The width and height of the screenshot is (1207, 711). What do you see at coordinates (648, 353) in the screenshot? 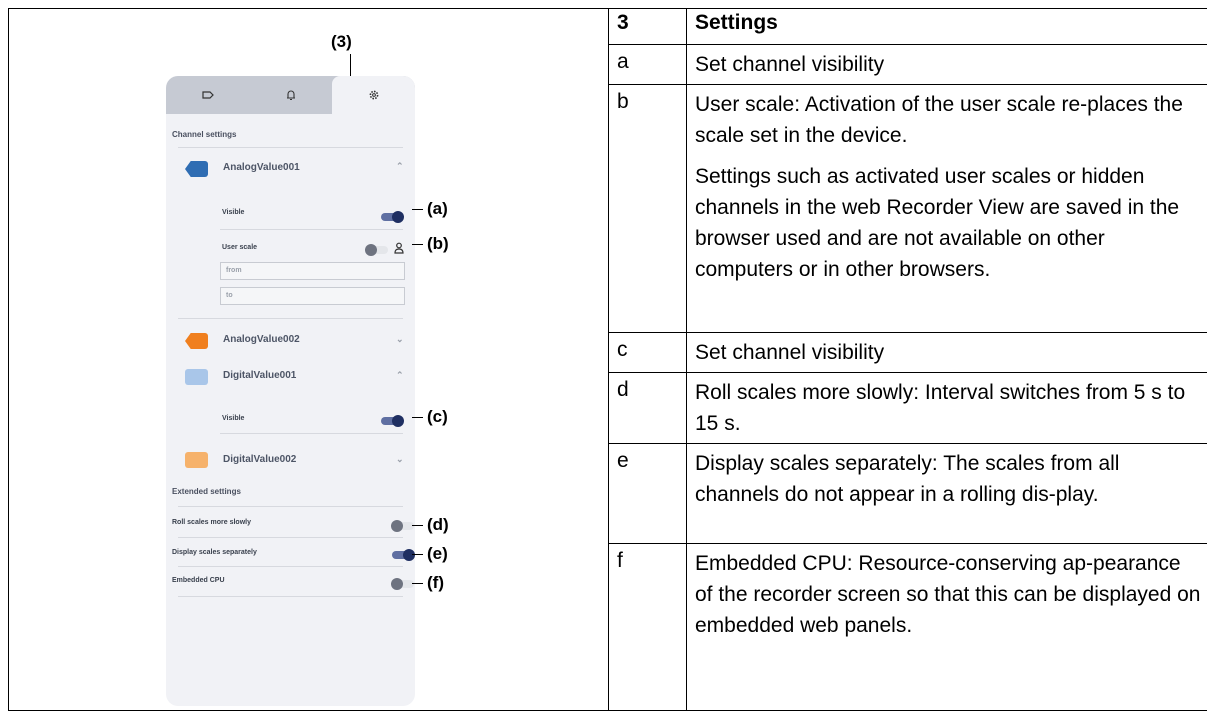
I see `row-letter: c` at bounding box center [648, 353].